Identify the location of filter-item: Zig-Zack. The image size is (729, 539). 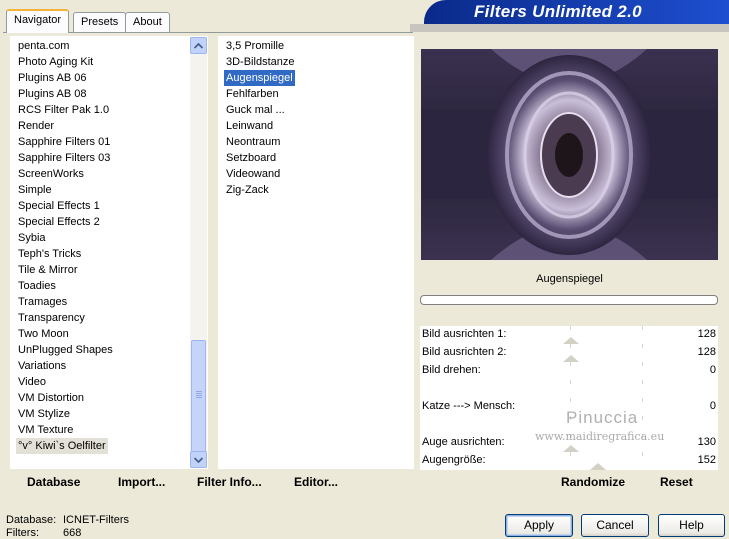
(247, 190).